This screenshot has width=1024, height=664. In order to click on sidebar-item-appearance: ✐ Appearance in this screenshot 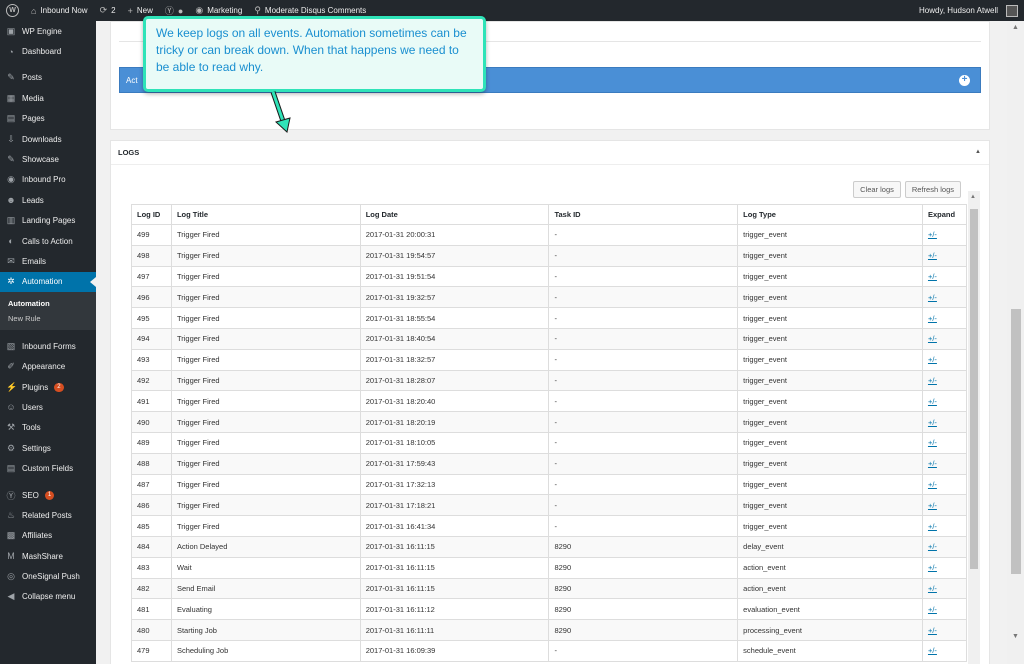, I will do `click(48, 366)`.